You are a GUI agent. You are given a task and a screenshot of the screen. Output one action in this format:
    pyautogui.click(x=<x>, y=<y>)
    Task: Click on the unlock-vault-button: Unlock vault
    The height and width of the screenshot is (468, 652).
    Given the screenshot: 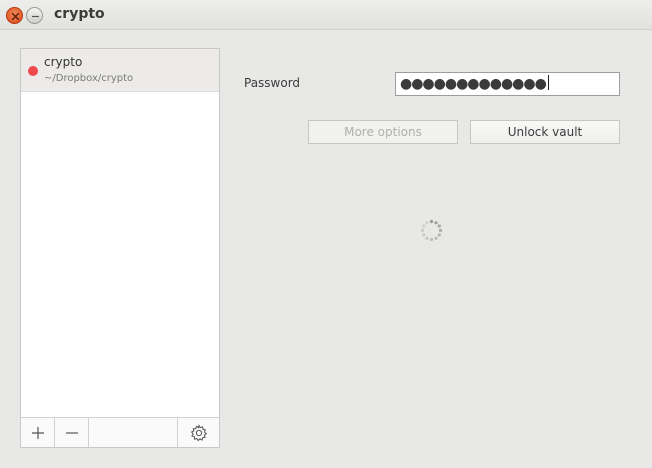 What is the action you would take?
    pyautogui.click(x=545, y=132)
    